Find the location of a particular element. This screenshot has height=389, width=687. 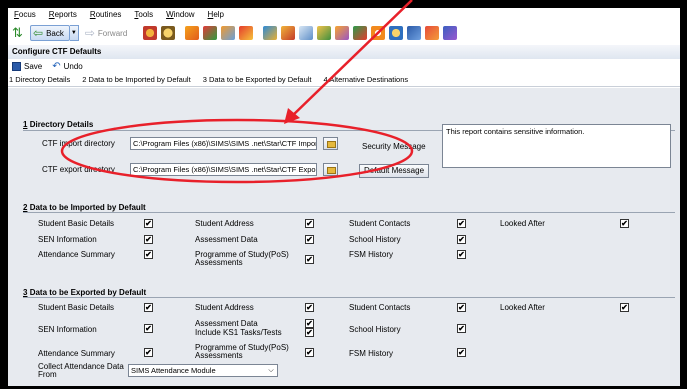

export-attendance-label: Attendance Summary is located at coordinates (76, 353).